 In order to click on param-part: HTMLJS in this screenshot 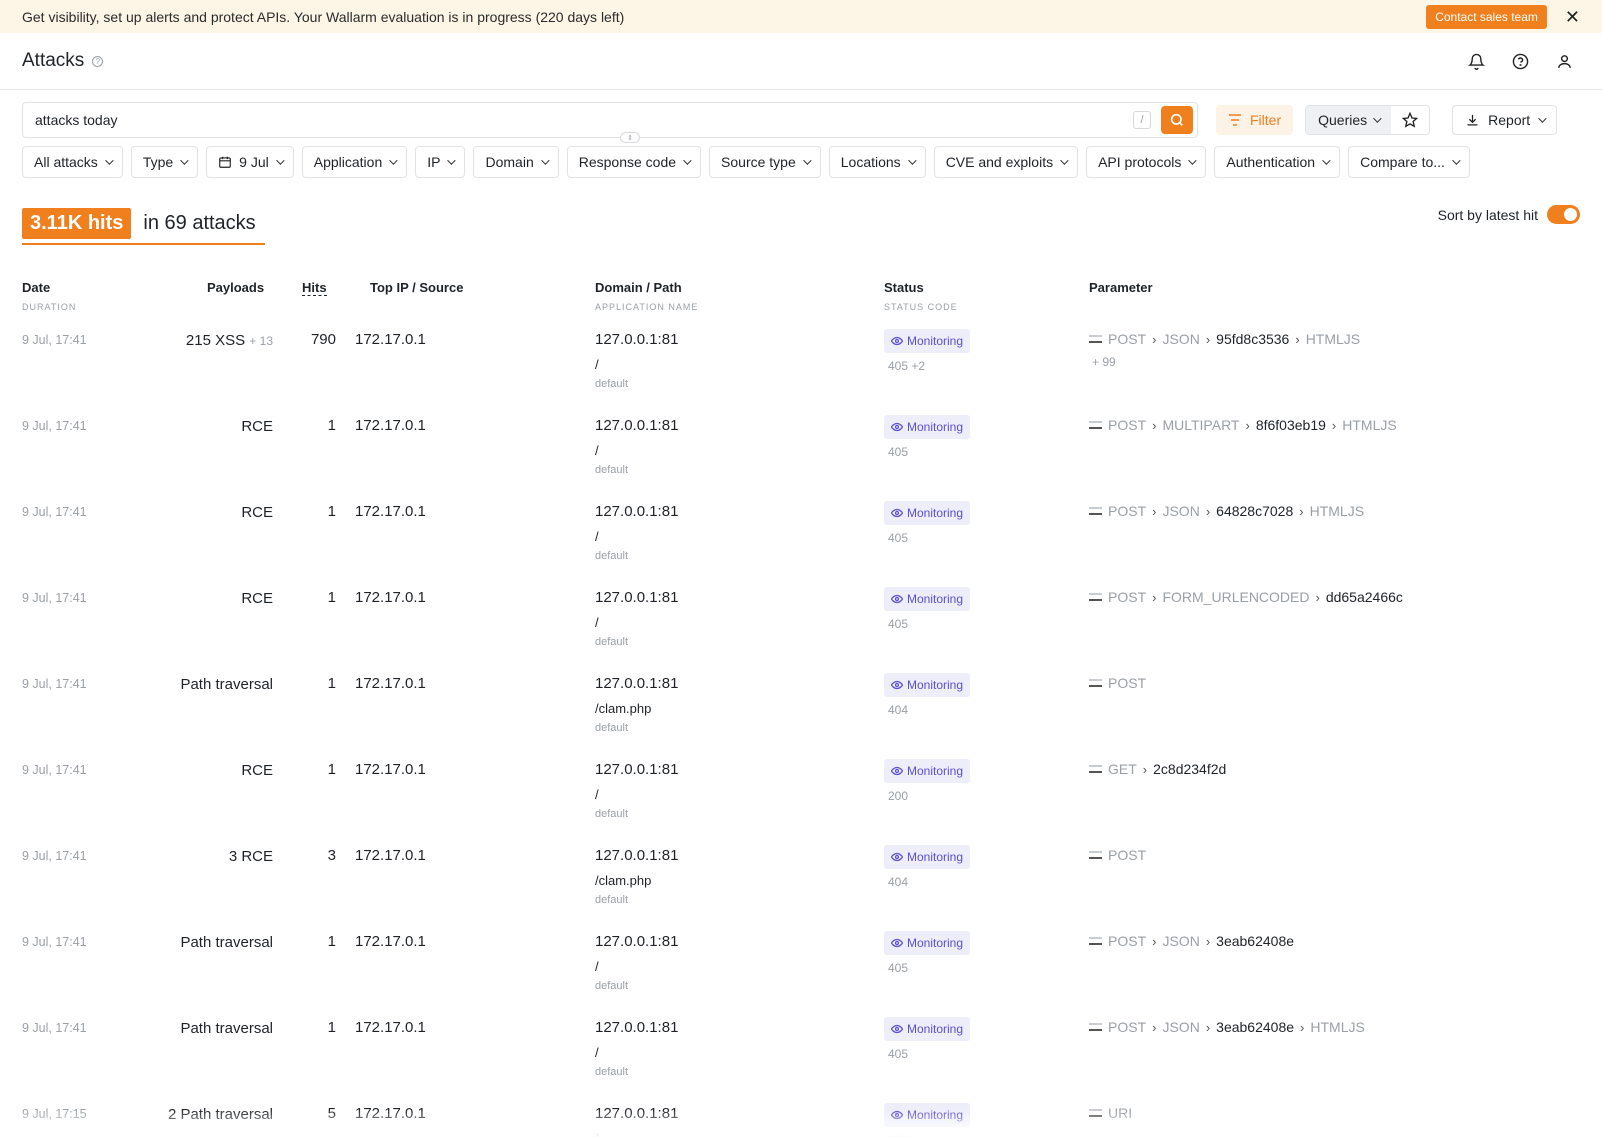, I will do `click(1337, 1027)`.